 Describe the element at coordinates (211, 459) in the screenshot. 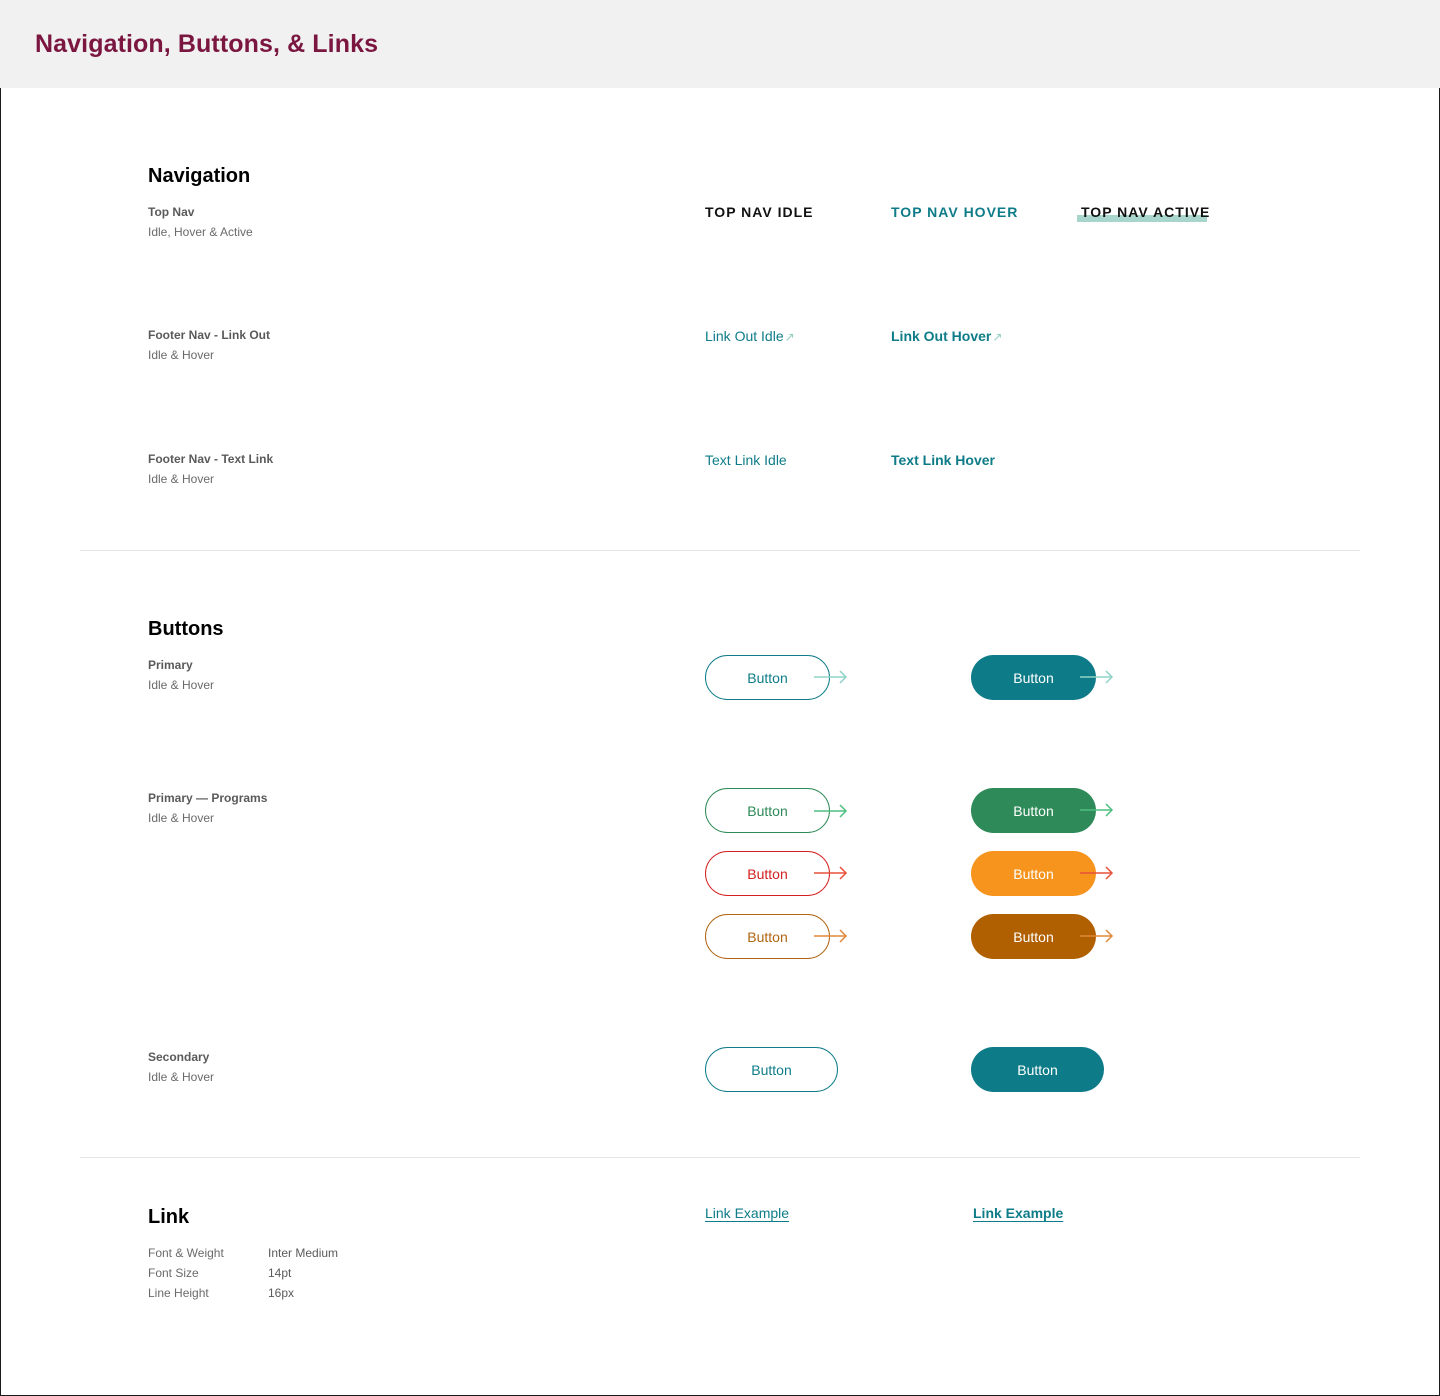

I see `footer-text-link-label: Footer Nav - Text Link` at that location.